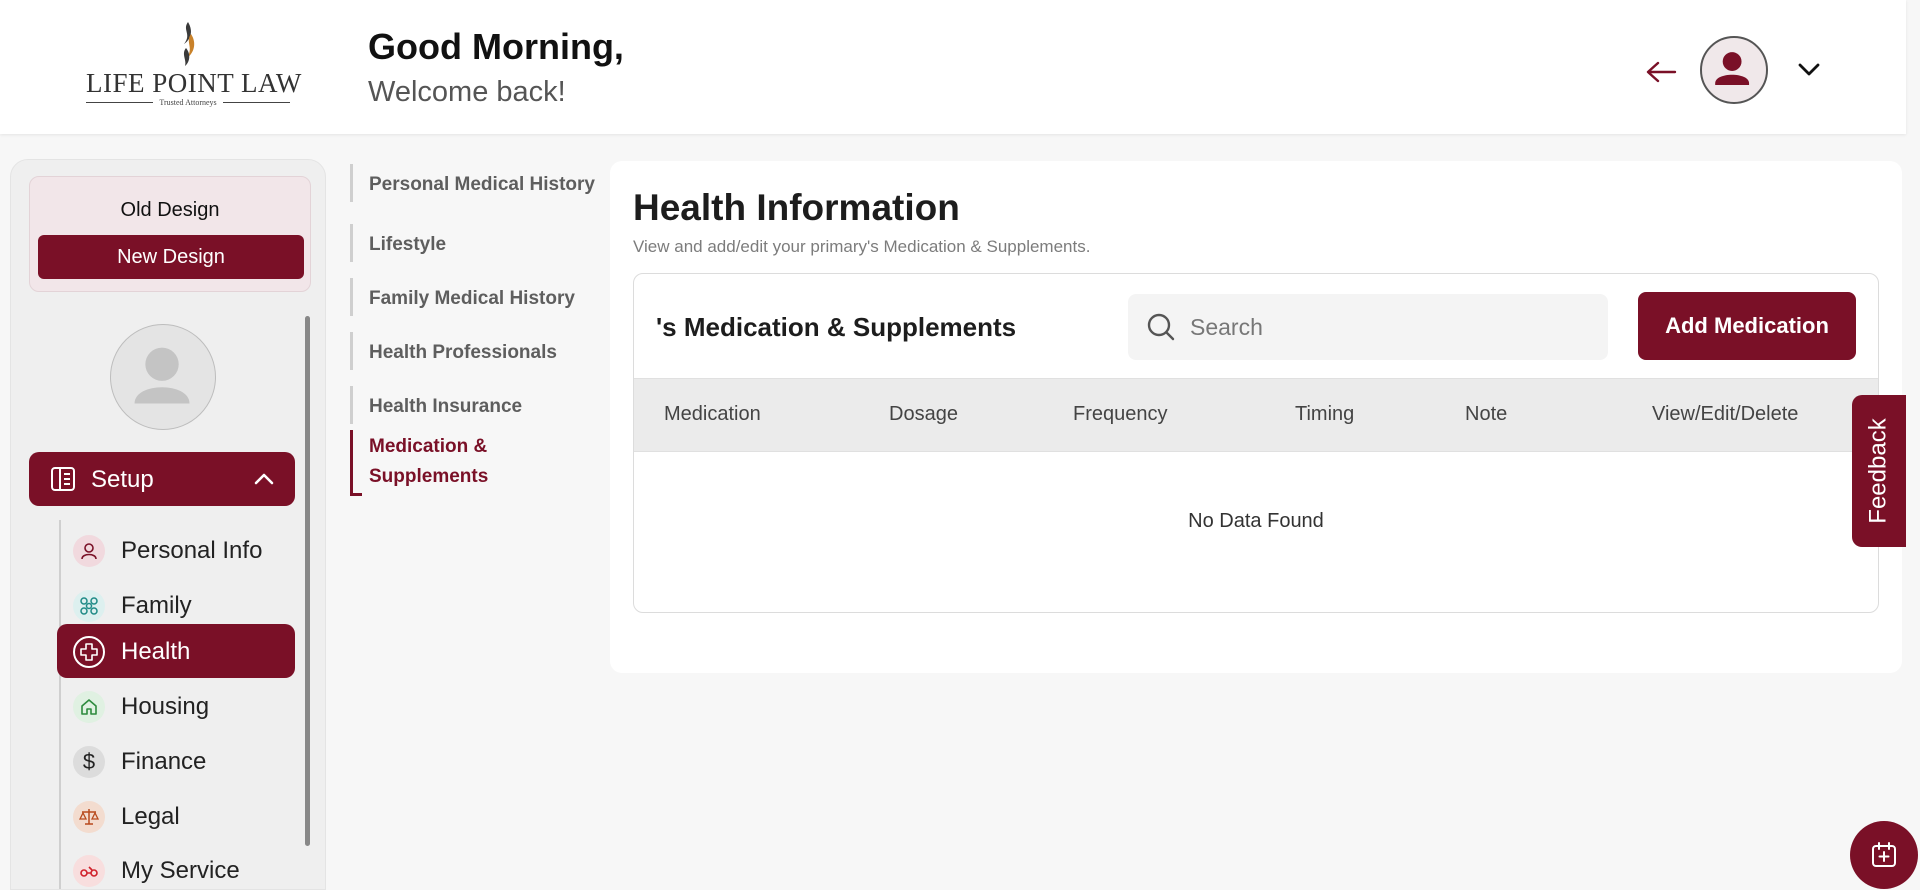 This screenshot has width=1920, height=890. Describe the element at coordinates (1324, 414) in the screenshot. I see `column-header-timing: Timing` at that location.